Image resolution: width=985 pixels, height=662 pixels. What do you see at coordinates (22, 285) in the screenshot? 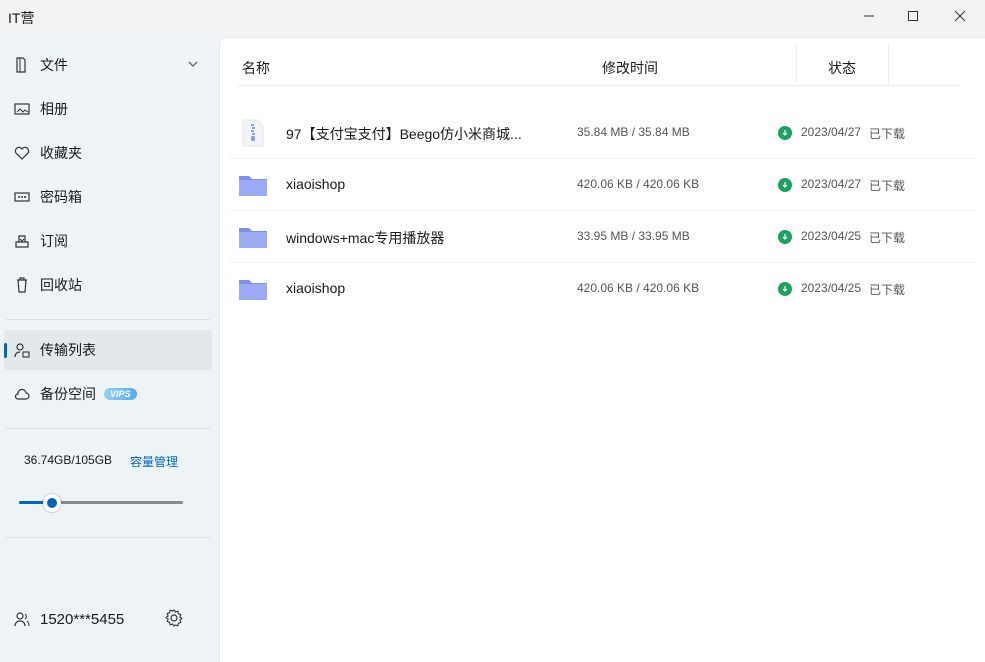
I see `recycle-bin-icon` at bounding box center [22, 285].